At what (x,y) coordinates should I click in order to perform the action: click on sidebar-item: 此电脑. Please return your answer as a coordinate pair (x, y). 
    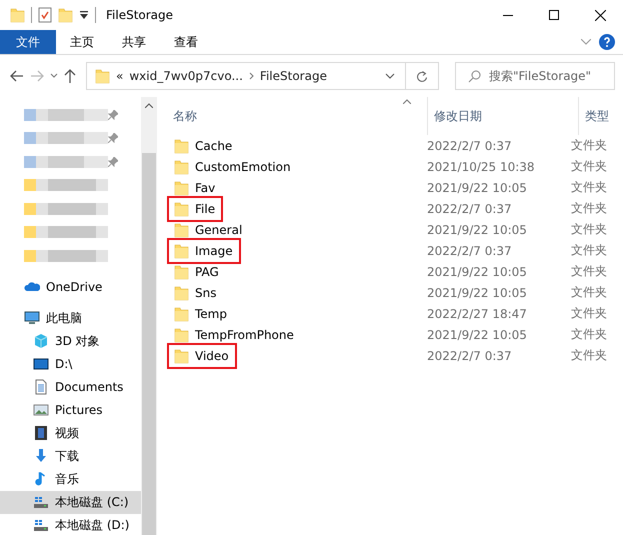
    Looking at the image, I should click on (70, 318).